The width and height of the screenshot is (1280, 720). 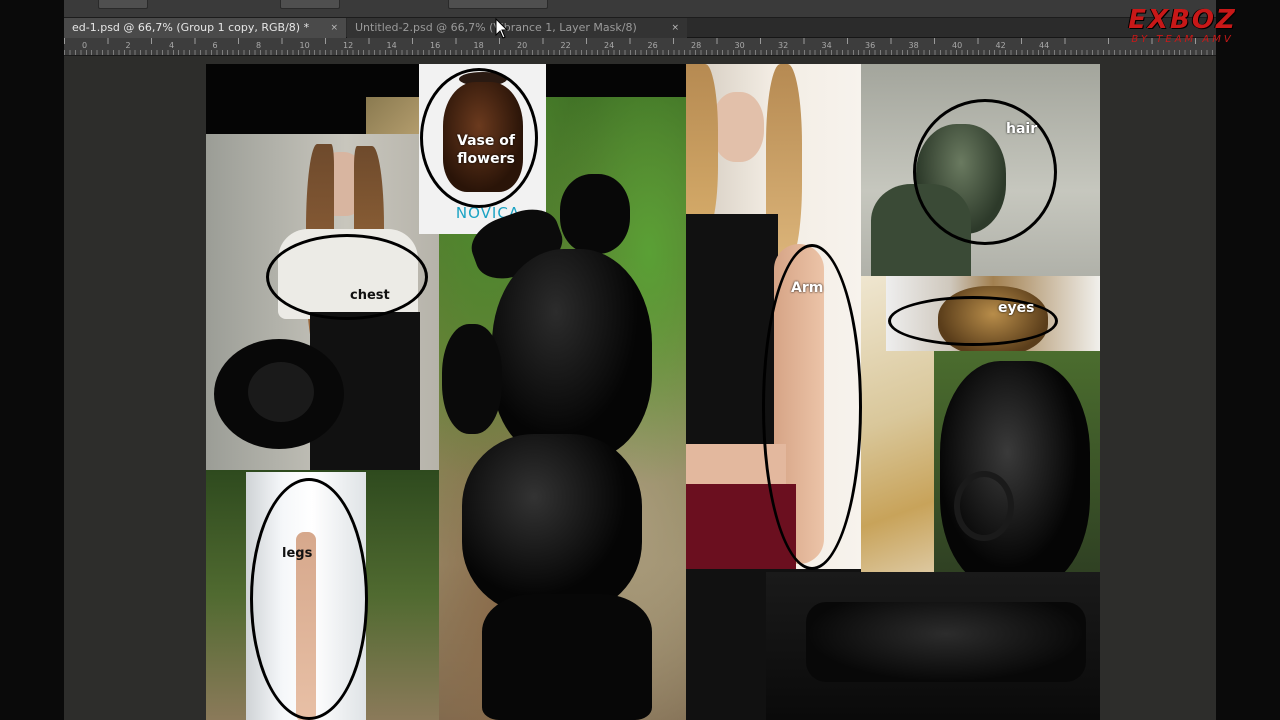 What do you see at coordinates (565, 45) in the screenshot?
I see `ruler-label: 22` at bounding box center [565, 45].